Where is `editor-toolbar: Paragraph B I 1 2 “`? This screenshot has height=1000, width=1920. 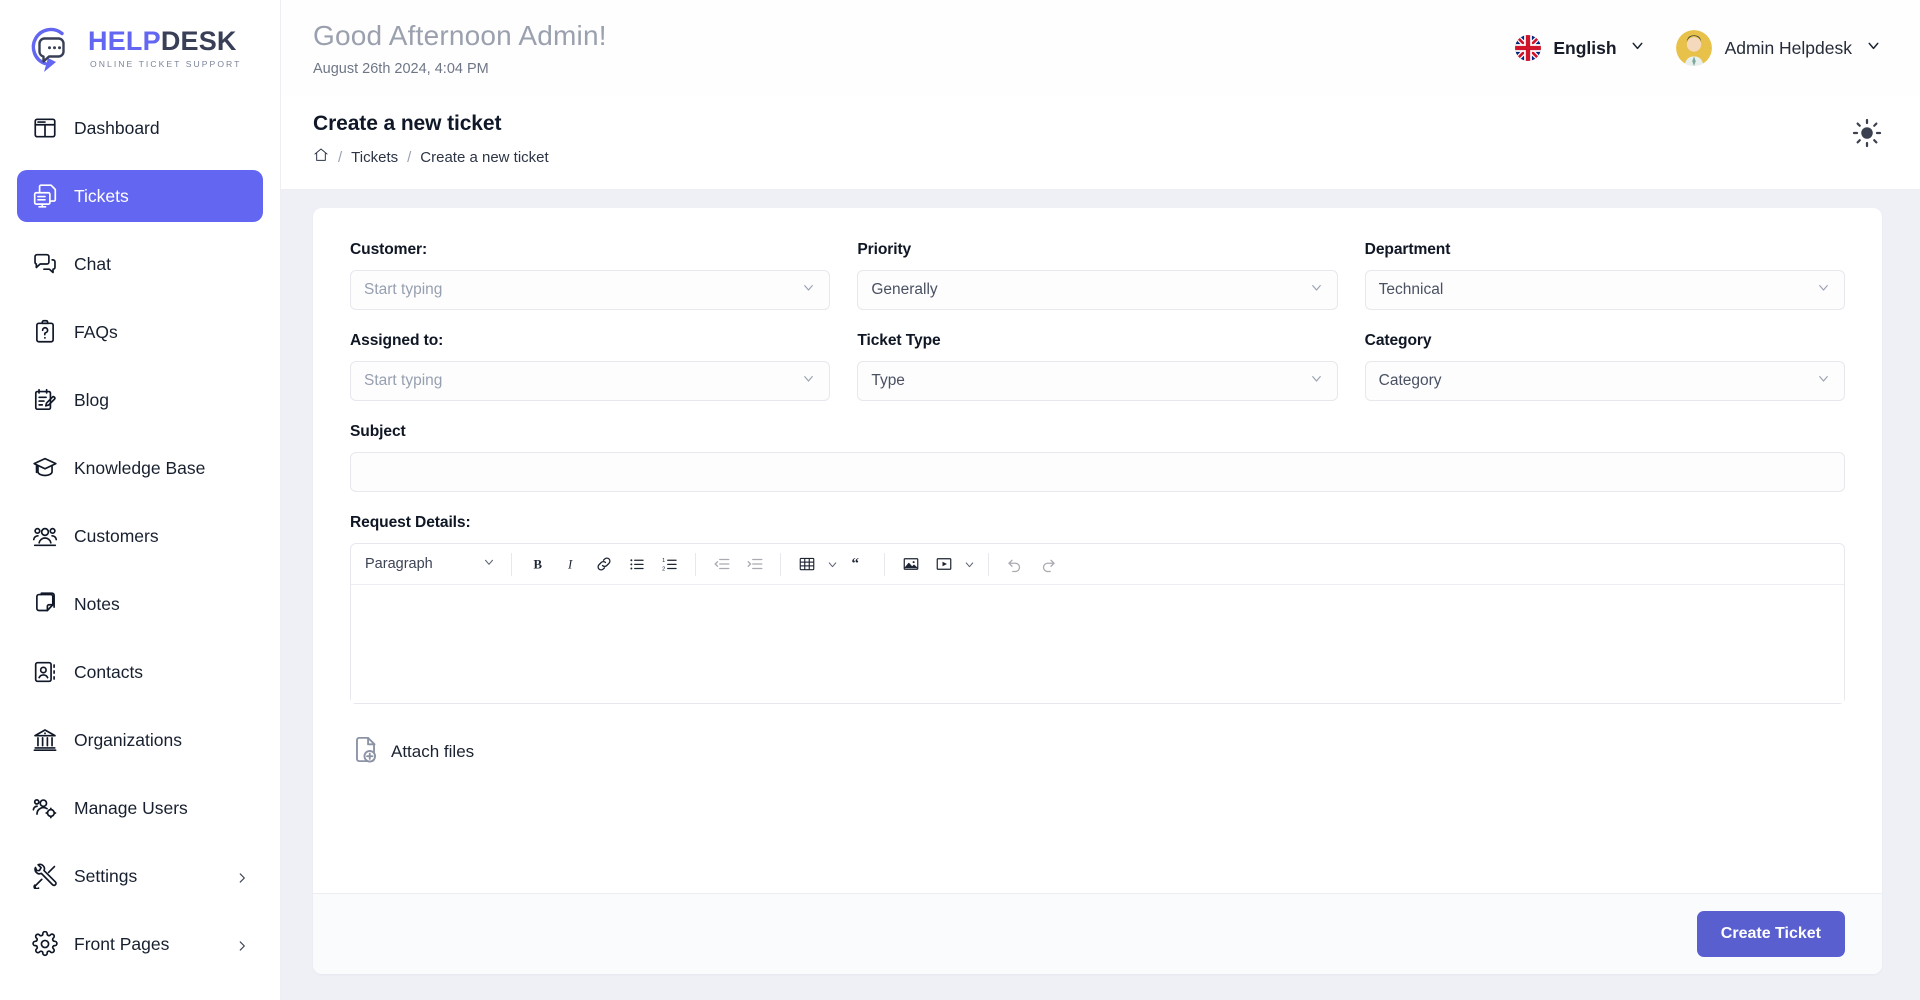
editor-toolbar: Paragraph B I 1 2 “ is located at coordinates (1097, 564).